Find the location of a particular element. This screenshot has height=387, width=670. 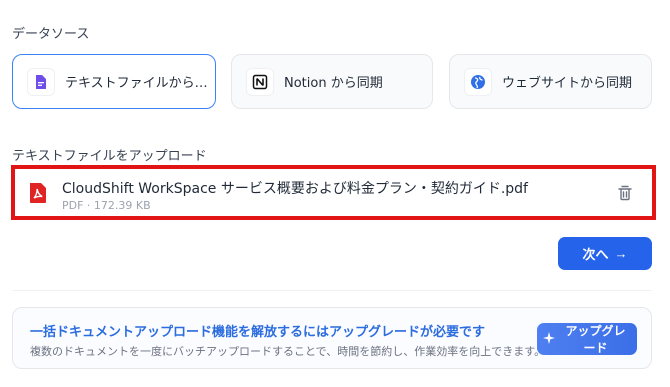

source-option-label: Notion から同期 is located at coordinates (333, 83).